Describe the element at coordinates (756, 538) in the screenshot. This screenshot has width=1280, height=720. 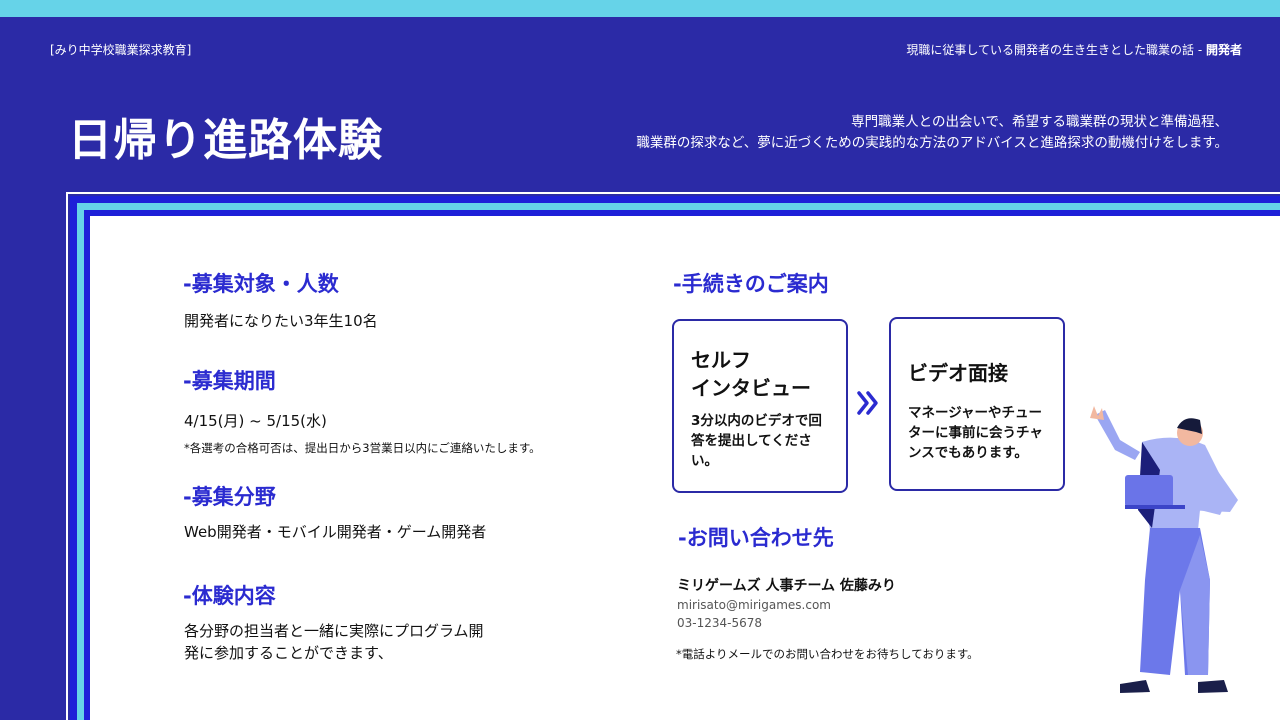
I see `contact-heading: -お問い合わせ先` at that location.